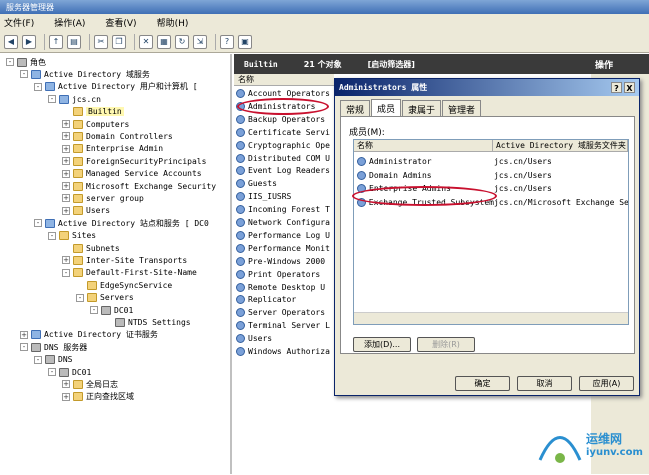  What do you see at coordinates (19, 22) in the screenshot?
I see `menu-file: 文件(F)` at bounding box center [19, 22].